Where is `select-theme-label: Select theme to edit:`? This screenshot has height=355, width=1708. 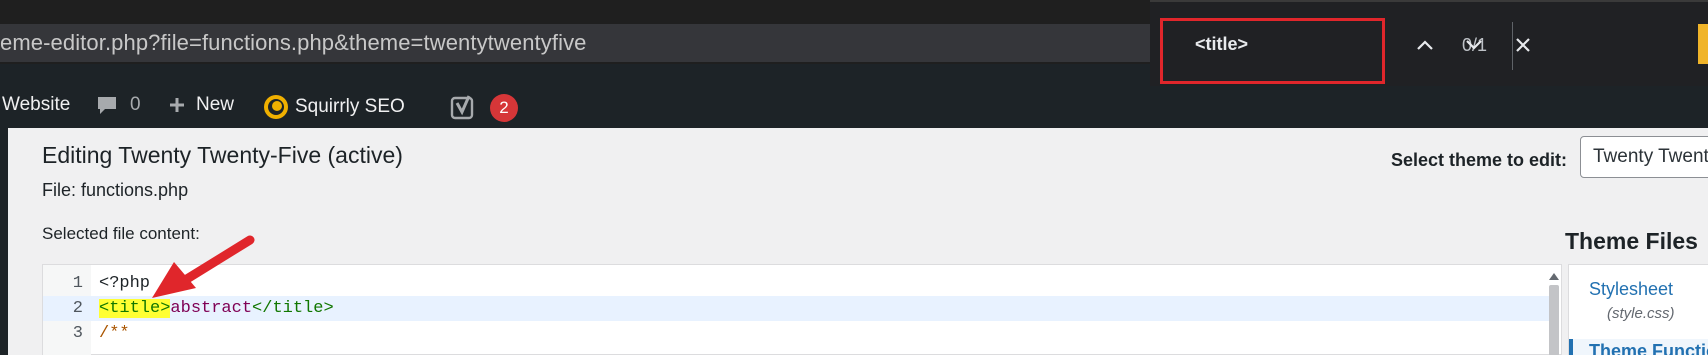
select-theme-label: Select theme to edit: is located at coordinates (1479, 160).